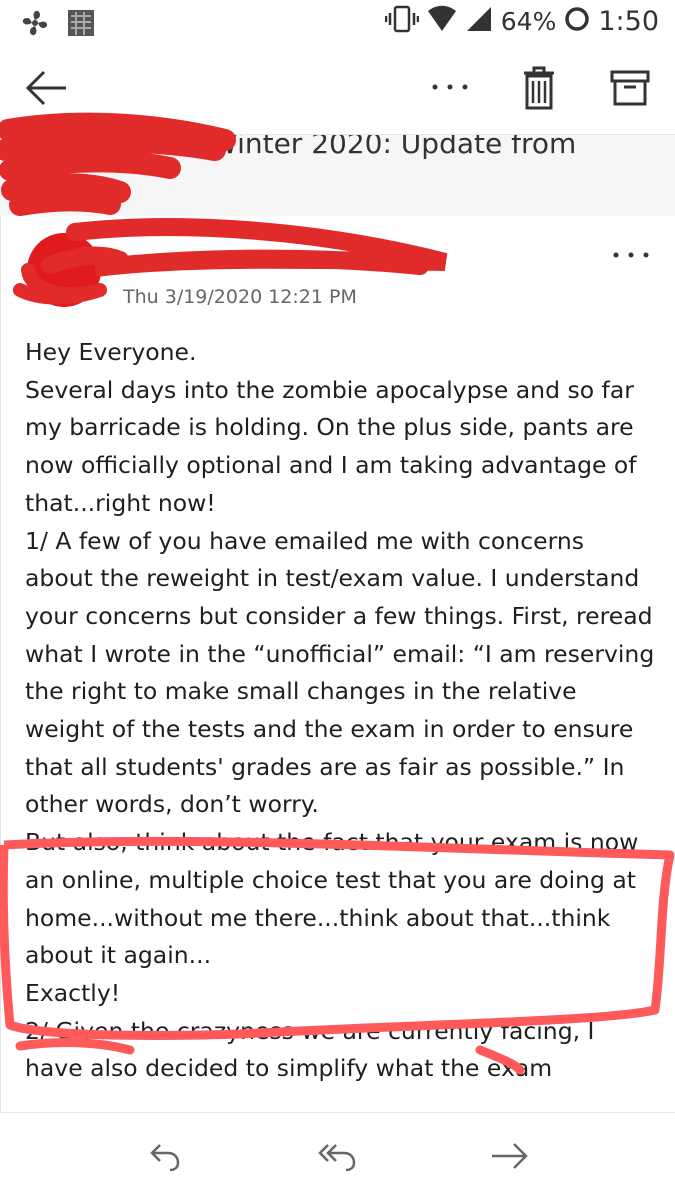  I want to click on battery-percent: 64%, so click(528, 21).